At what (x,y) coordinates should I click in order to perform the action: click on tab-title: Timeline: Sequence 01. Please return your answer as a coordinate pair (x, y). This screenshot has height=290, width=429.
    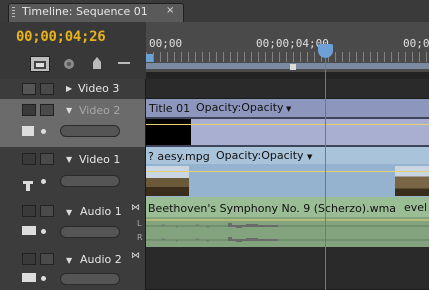
    Looking at the image, I should click on (85, 11).